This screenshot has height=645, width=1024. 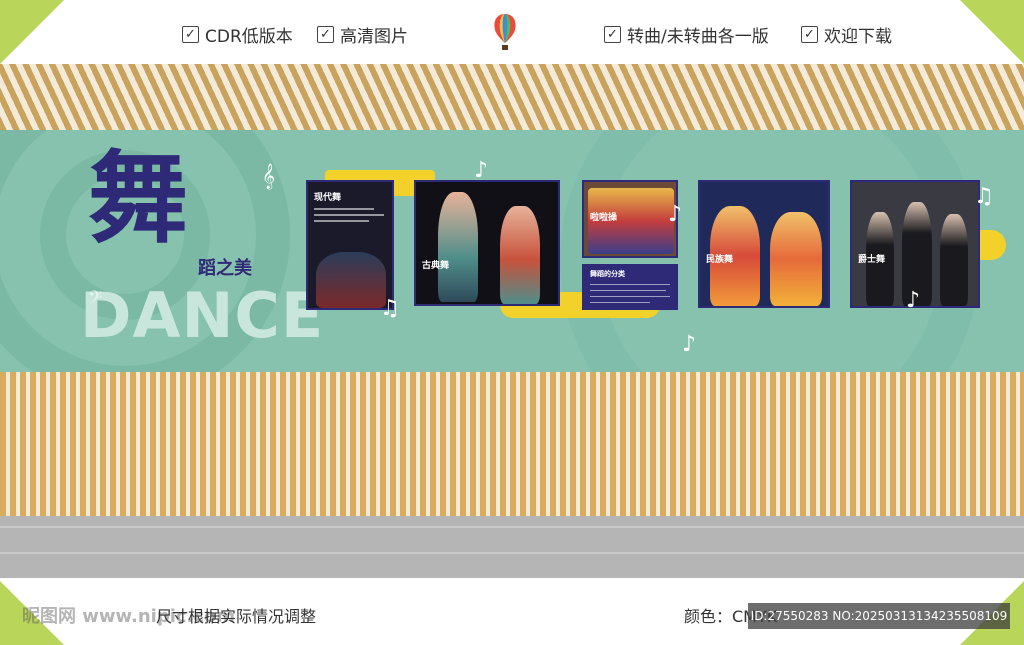 I want to click on panel-folk-dance: 民族舞, so click(x=764, y=244).